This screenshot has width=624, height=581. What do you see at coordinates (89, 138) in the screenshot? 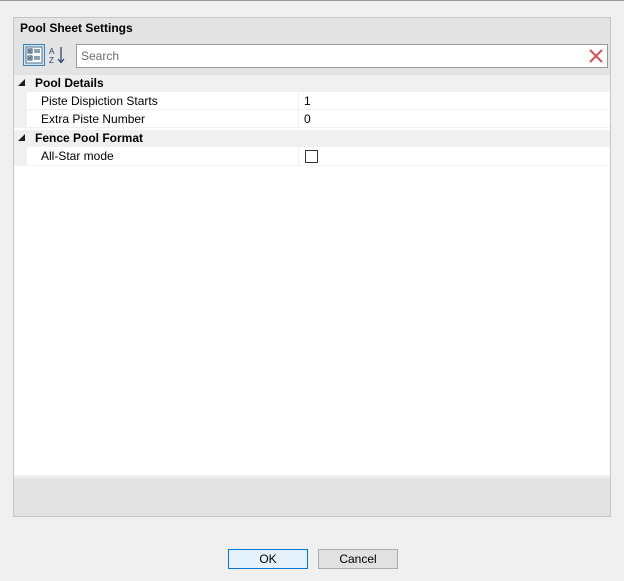
I see `category-label: Fence Pool Format` at bounding box center [89, 138].